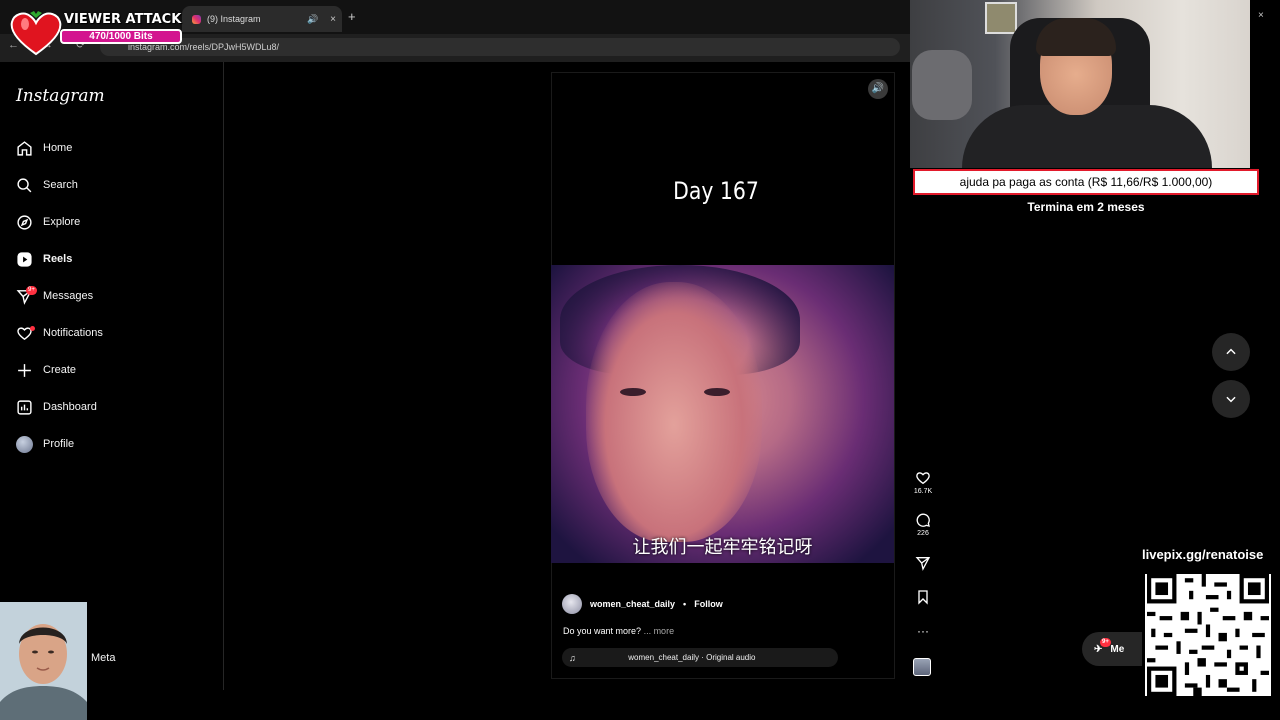 The image size is (1280, 720). What do you see at coordinates (1208, 635) in the screenshot?
I see `qr-code-icon` at bounding box center [1208, 635].